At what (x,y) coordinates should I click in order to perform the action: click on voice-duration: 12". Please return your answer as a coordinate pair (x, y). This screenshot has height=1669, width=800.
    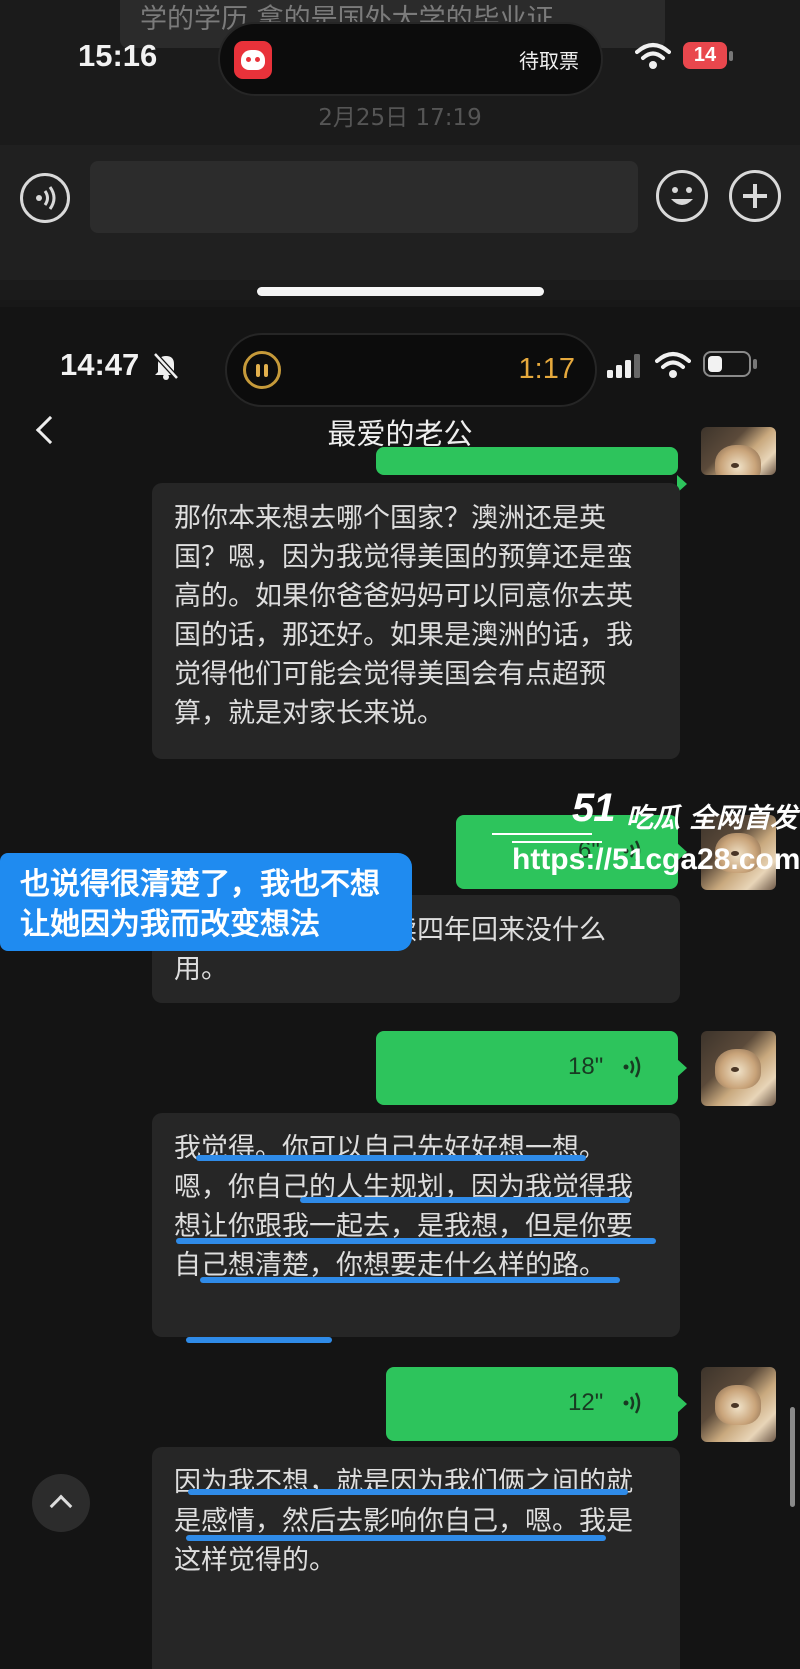
    Looking at the image, I should click on (586, 1402).